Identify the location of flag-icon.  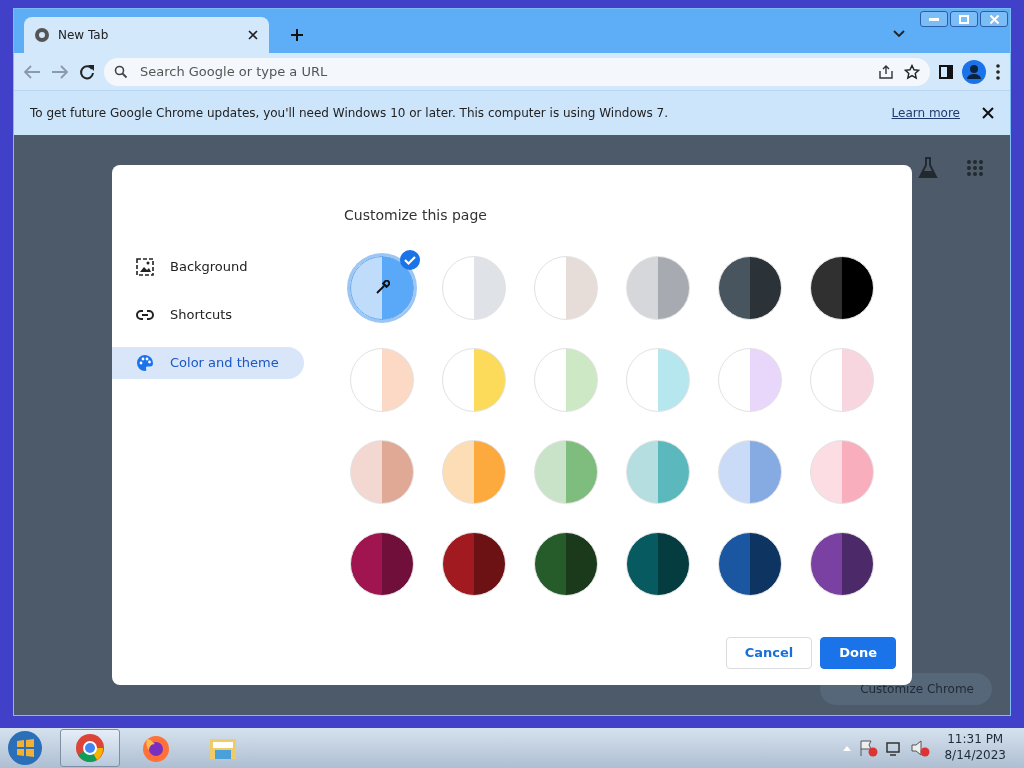
(868, 748).